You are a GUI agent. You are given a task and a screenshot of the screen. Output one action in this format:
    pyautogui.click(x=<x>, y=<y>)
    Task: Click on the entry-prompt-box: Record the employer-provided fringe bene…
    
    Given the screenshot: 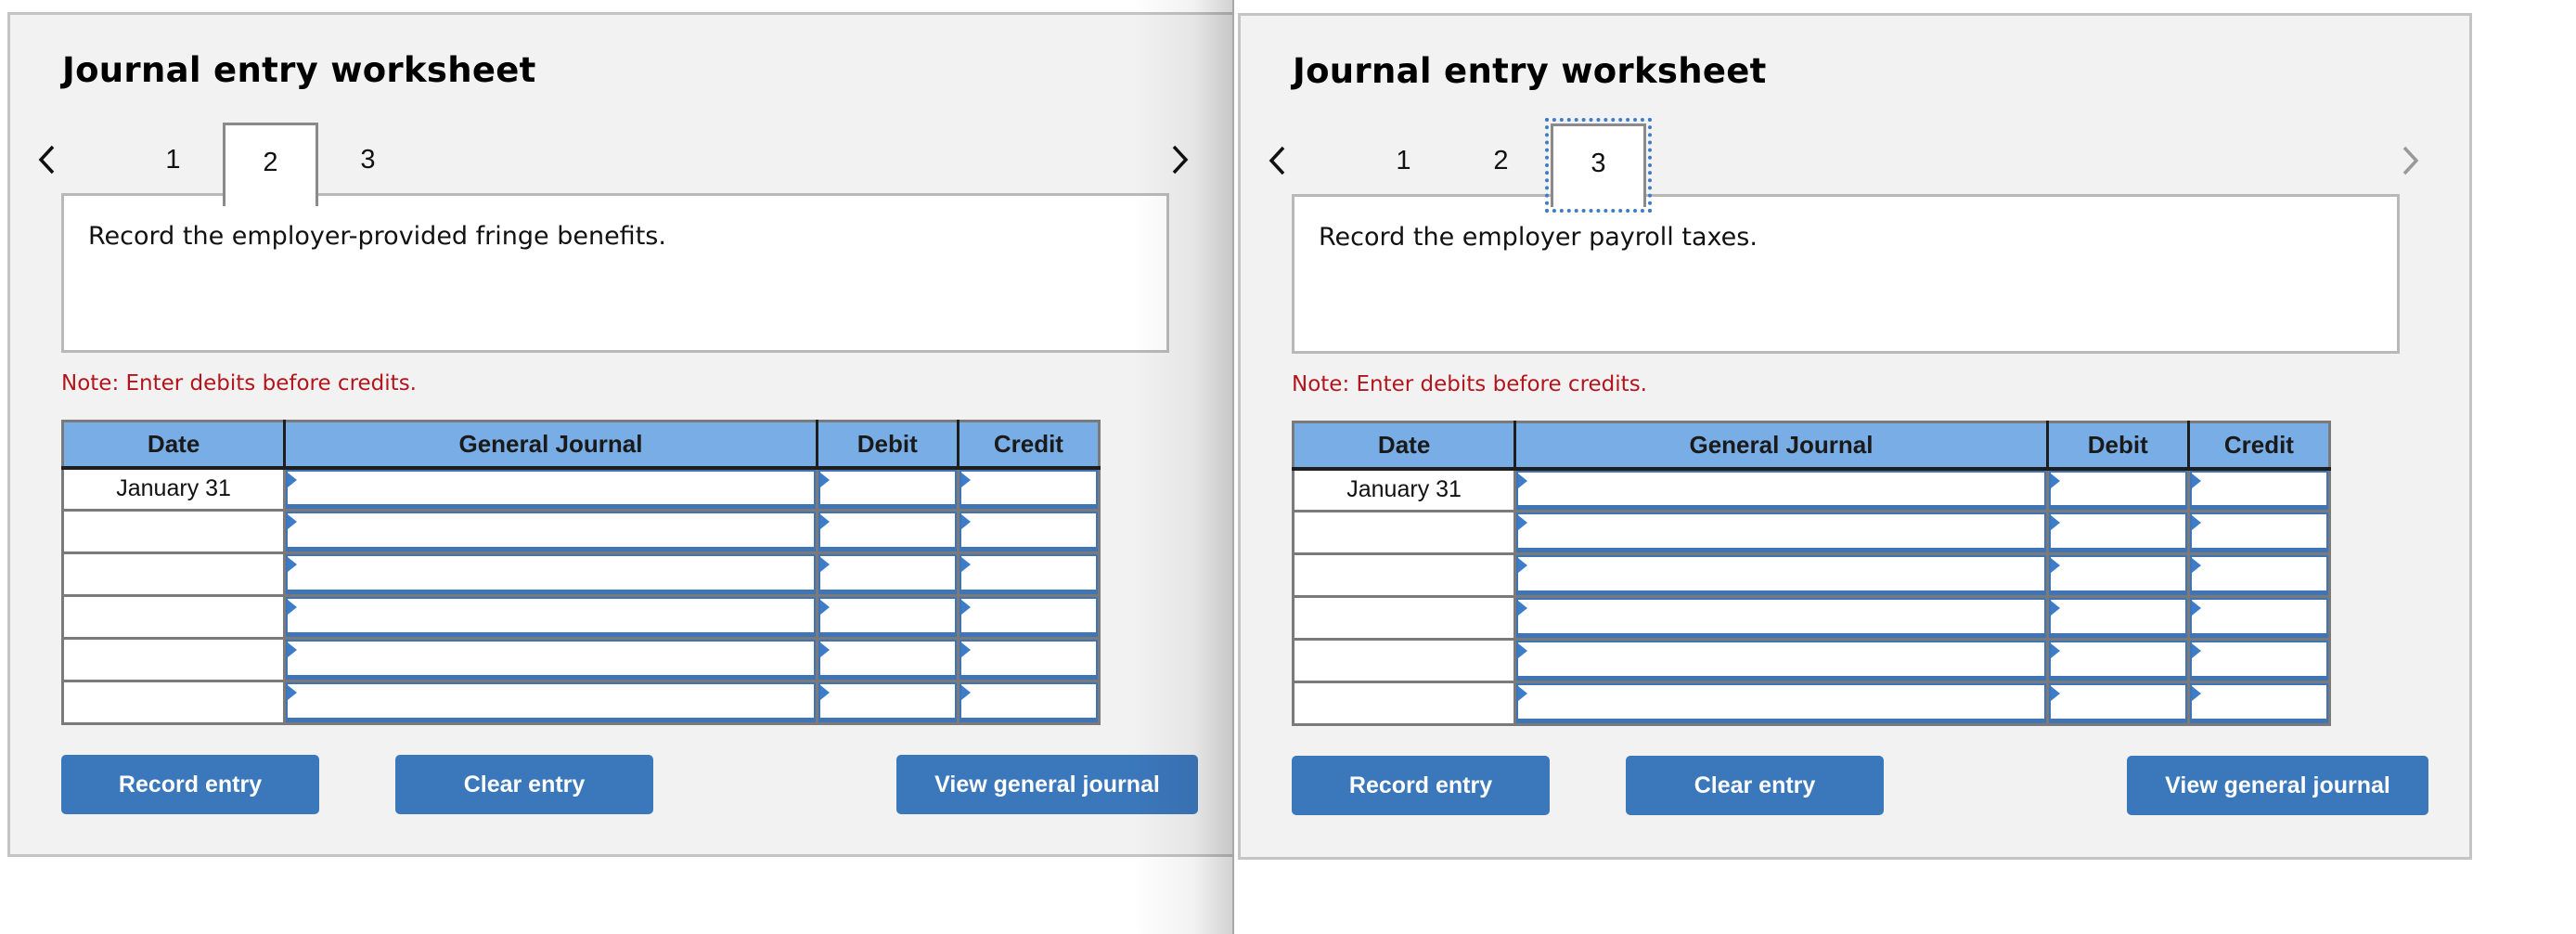 What is the action you would take?
    pyautogui.click(x=615, y=273)
    